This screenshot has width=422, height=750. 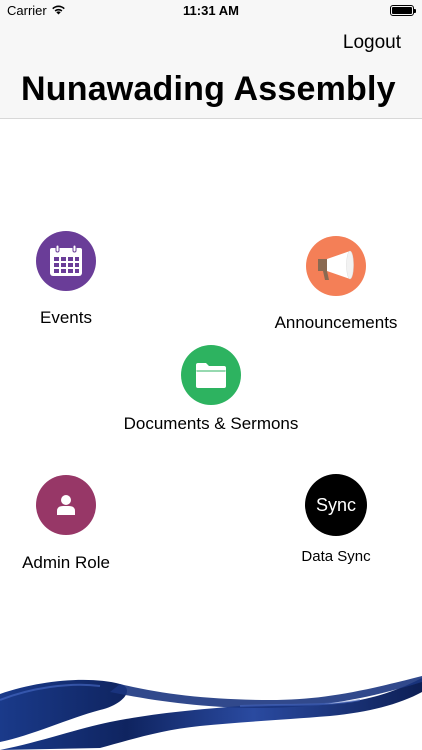 I want to click on documents-label: Documents & Sermons, so click(x=211, y=423).